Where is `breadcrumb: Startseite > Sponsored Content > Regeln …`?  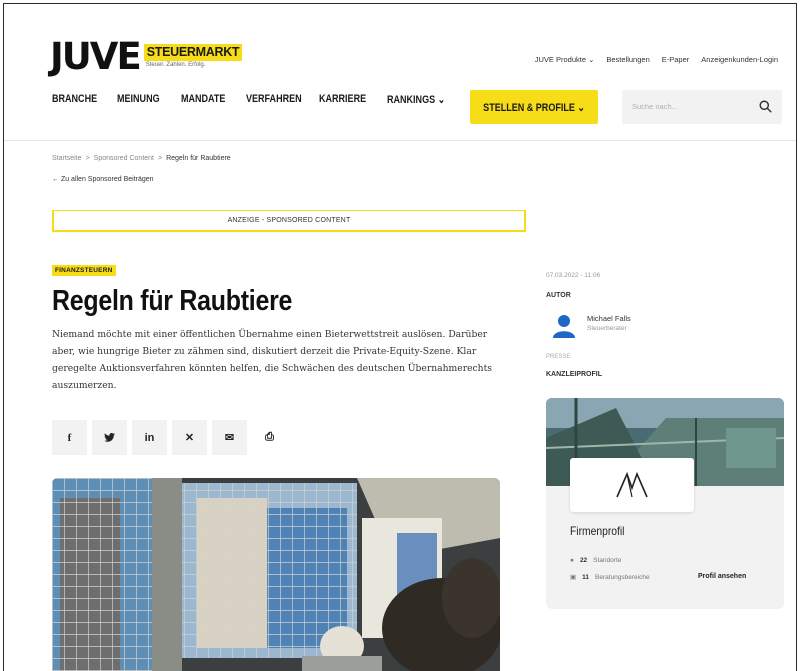 breadcrumb: Startseite > Sponsored Content > Regeln … is located at coordinates (141, 158).